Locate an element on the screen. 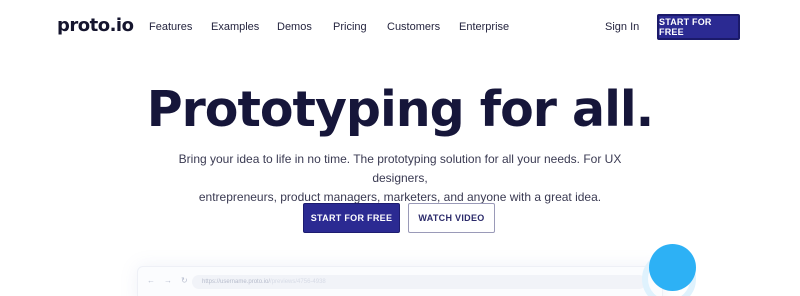 The image size is (800, 296). sign-in-link: Sign In is located at coordinates (622, 27).